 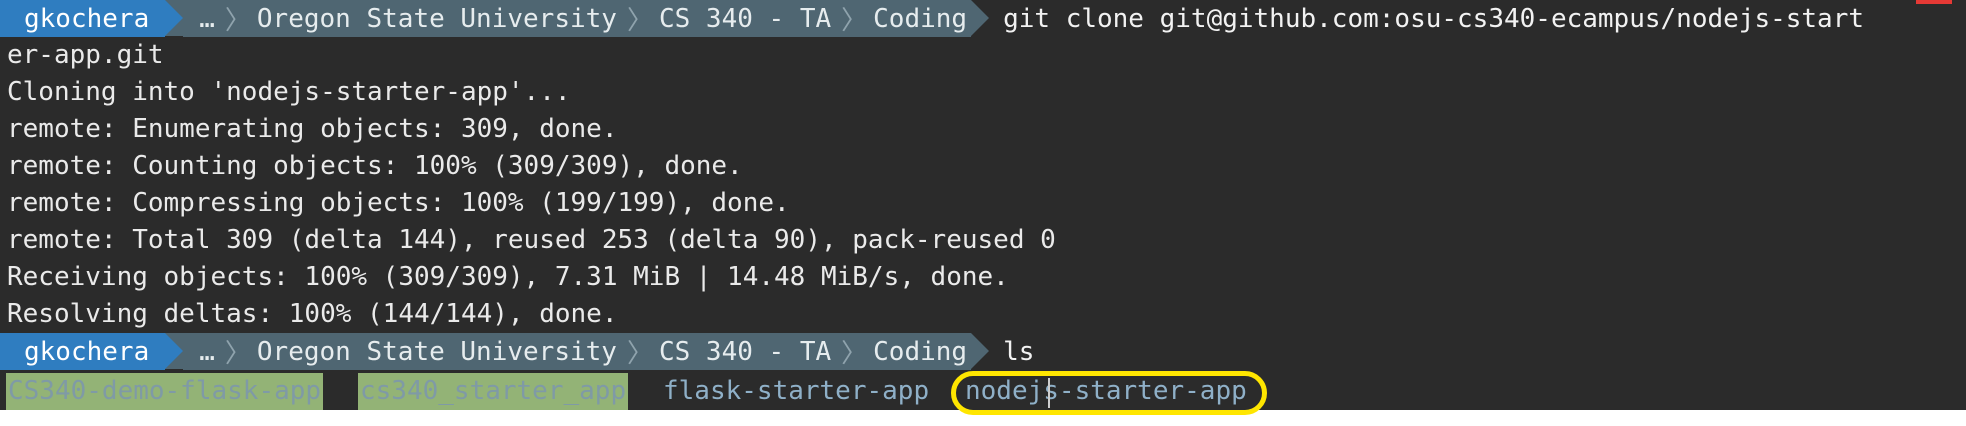 What do you see at coordinates (1106, 391) in the screenshot?
I see `directory-item-highlighted: nodejs-starter-app` at bounding box center [1106, 391].